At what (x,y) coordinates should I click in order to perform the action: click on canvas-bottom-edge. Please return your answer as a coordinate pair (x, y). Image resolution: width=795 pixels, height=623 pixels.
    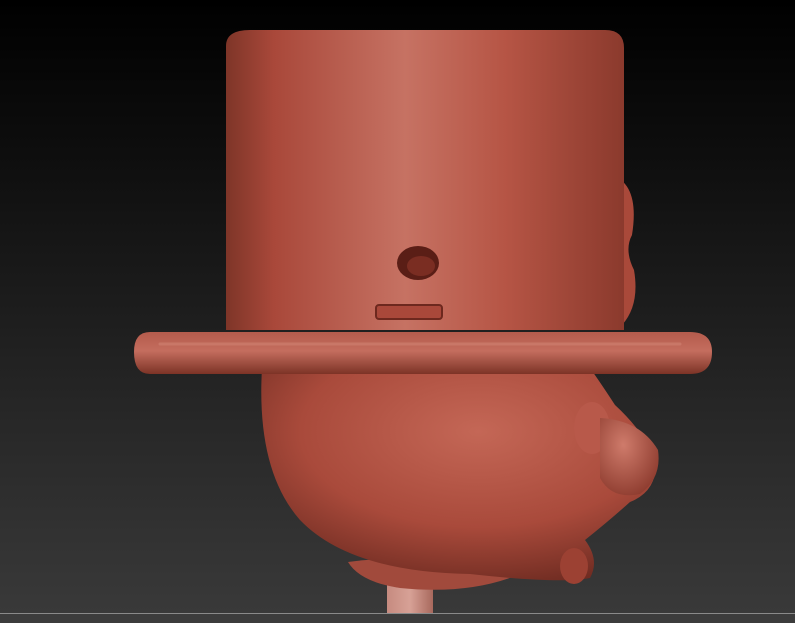
    Looking at the image, I should click on (397, 618).